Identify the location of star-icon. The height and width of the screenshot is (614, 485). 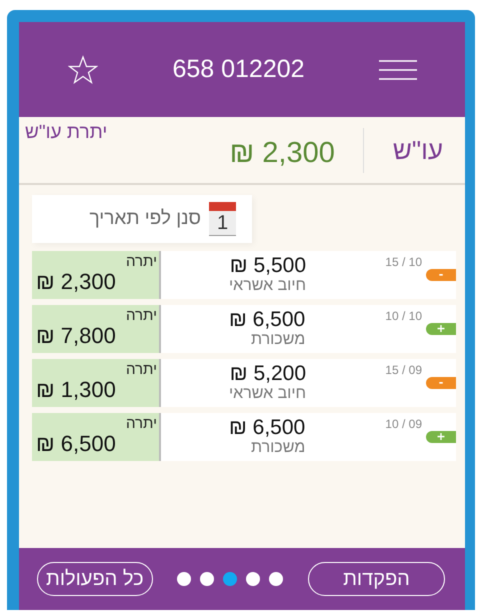
(83, 69).